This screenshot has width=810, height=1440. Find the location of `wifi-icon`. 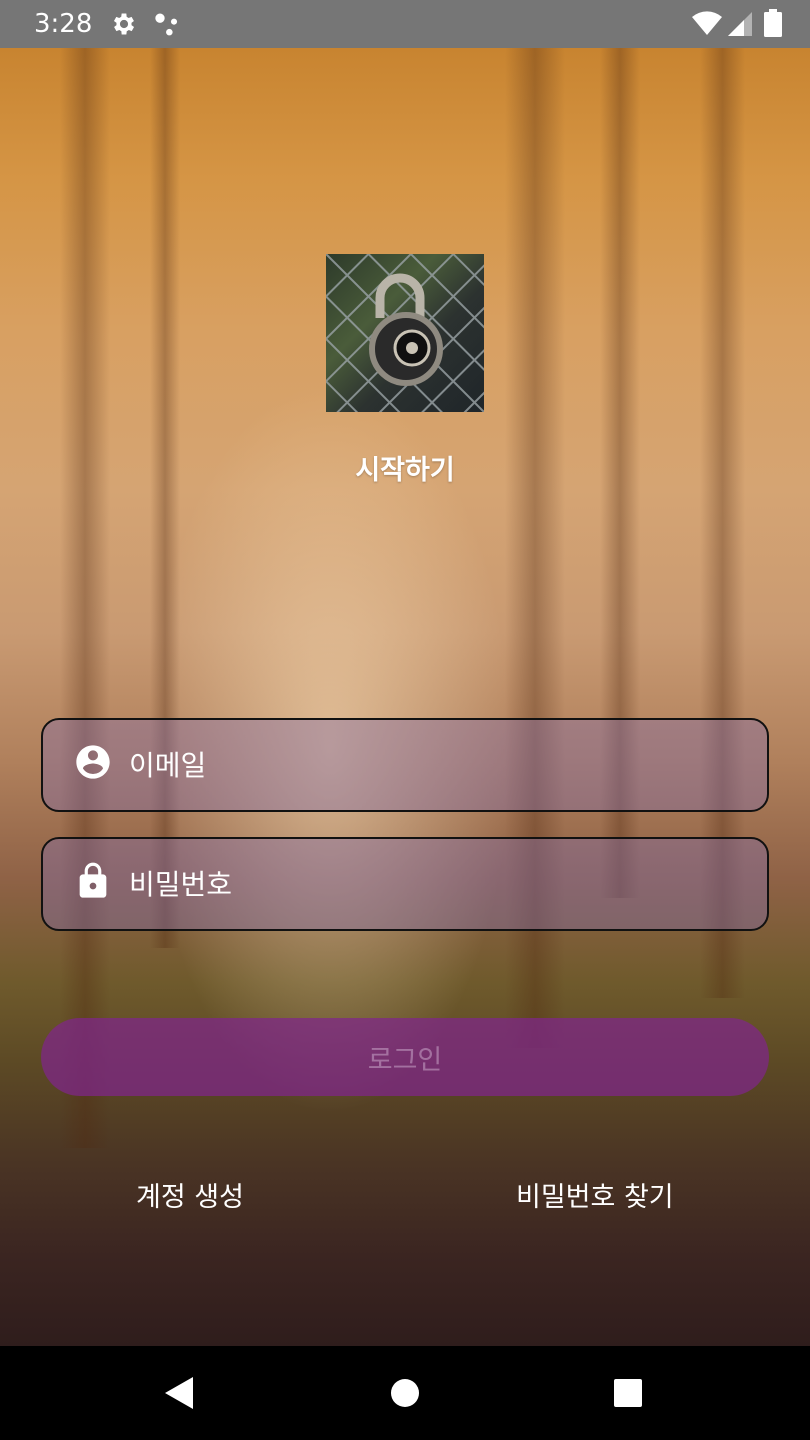

wifi-icon is located at coordinates (707, 23).